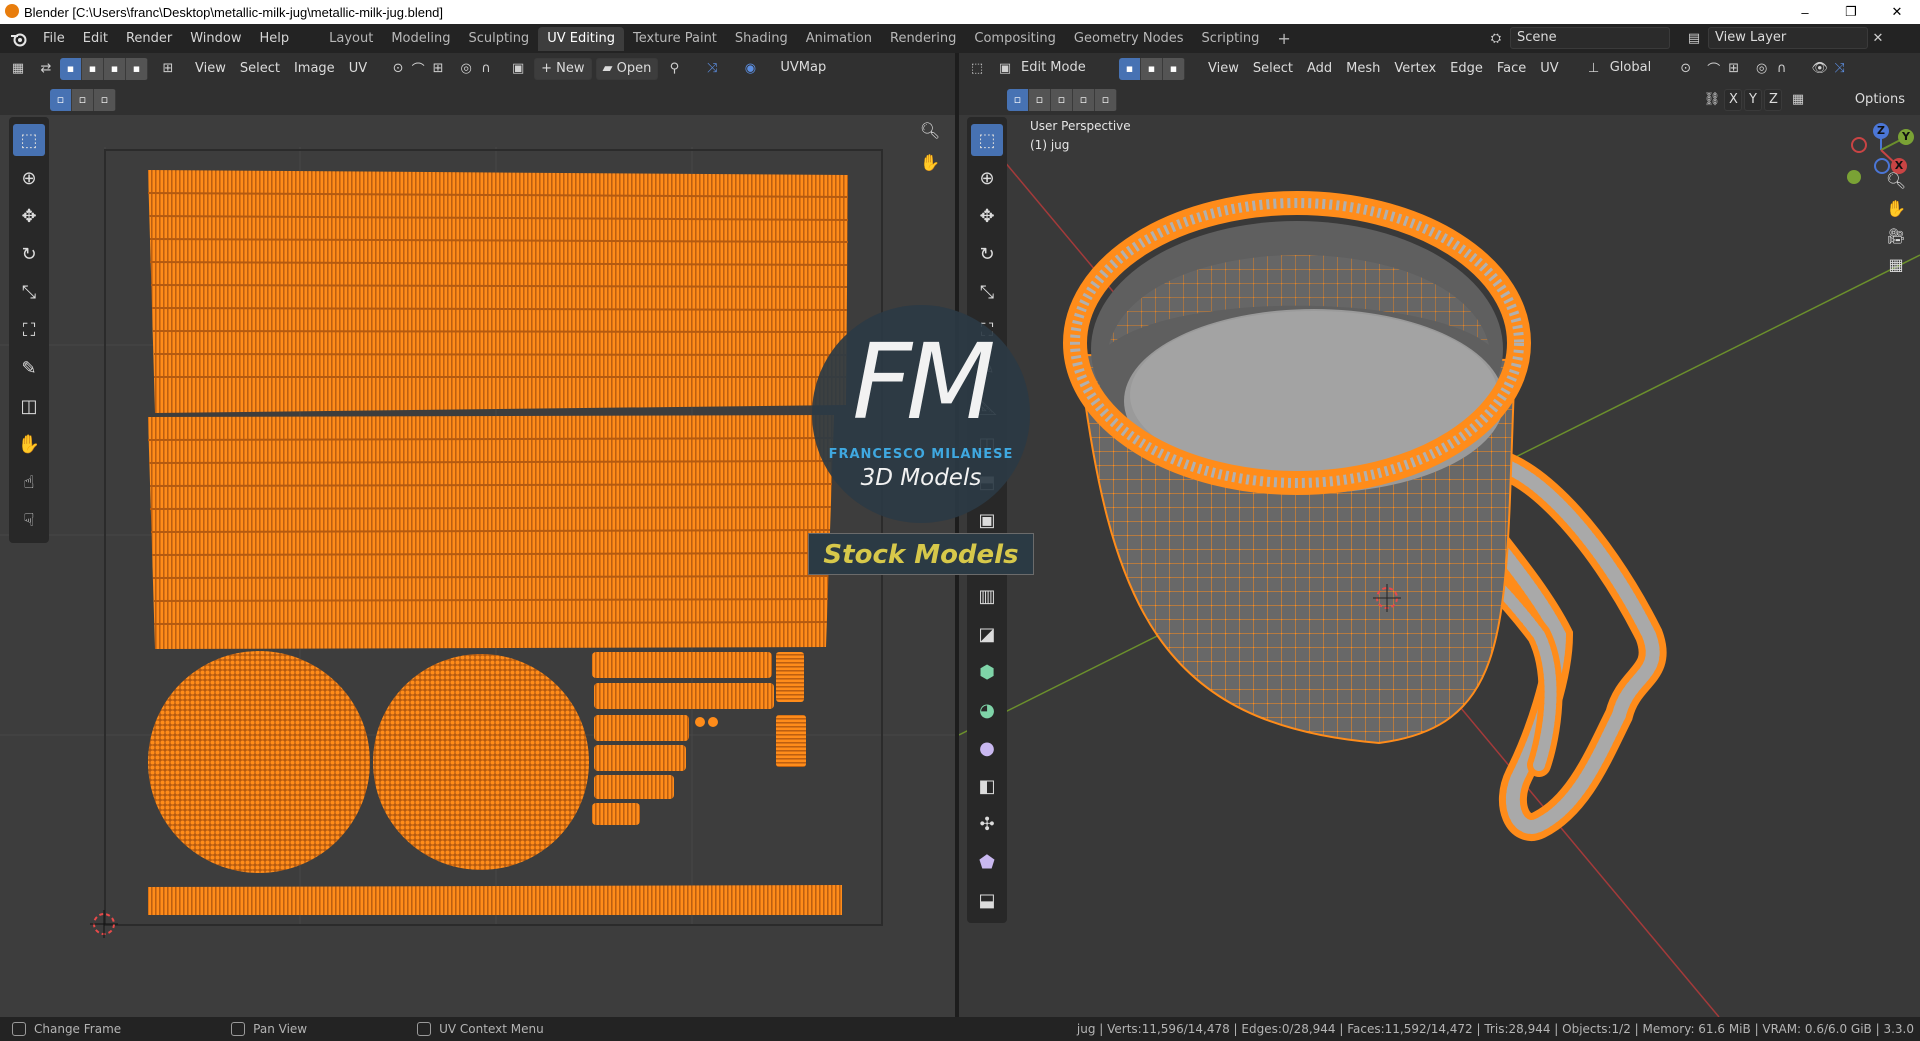 This screenshot has width=1920, height=1041. What do you see at coordinates (481, 762) in the screenshot?
I see `uv-island-liquid-disc` at bounding box center [481, 762].